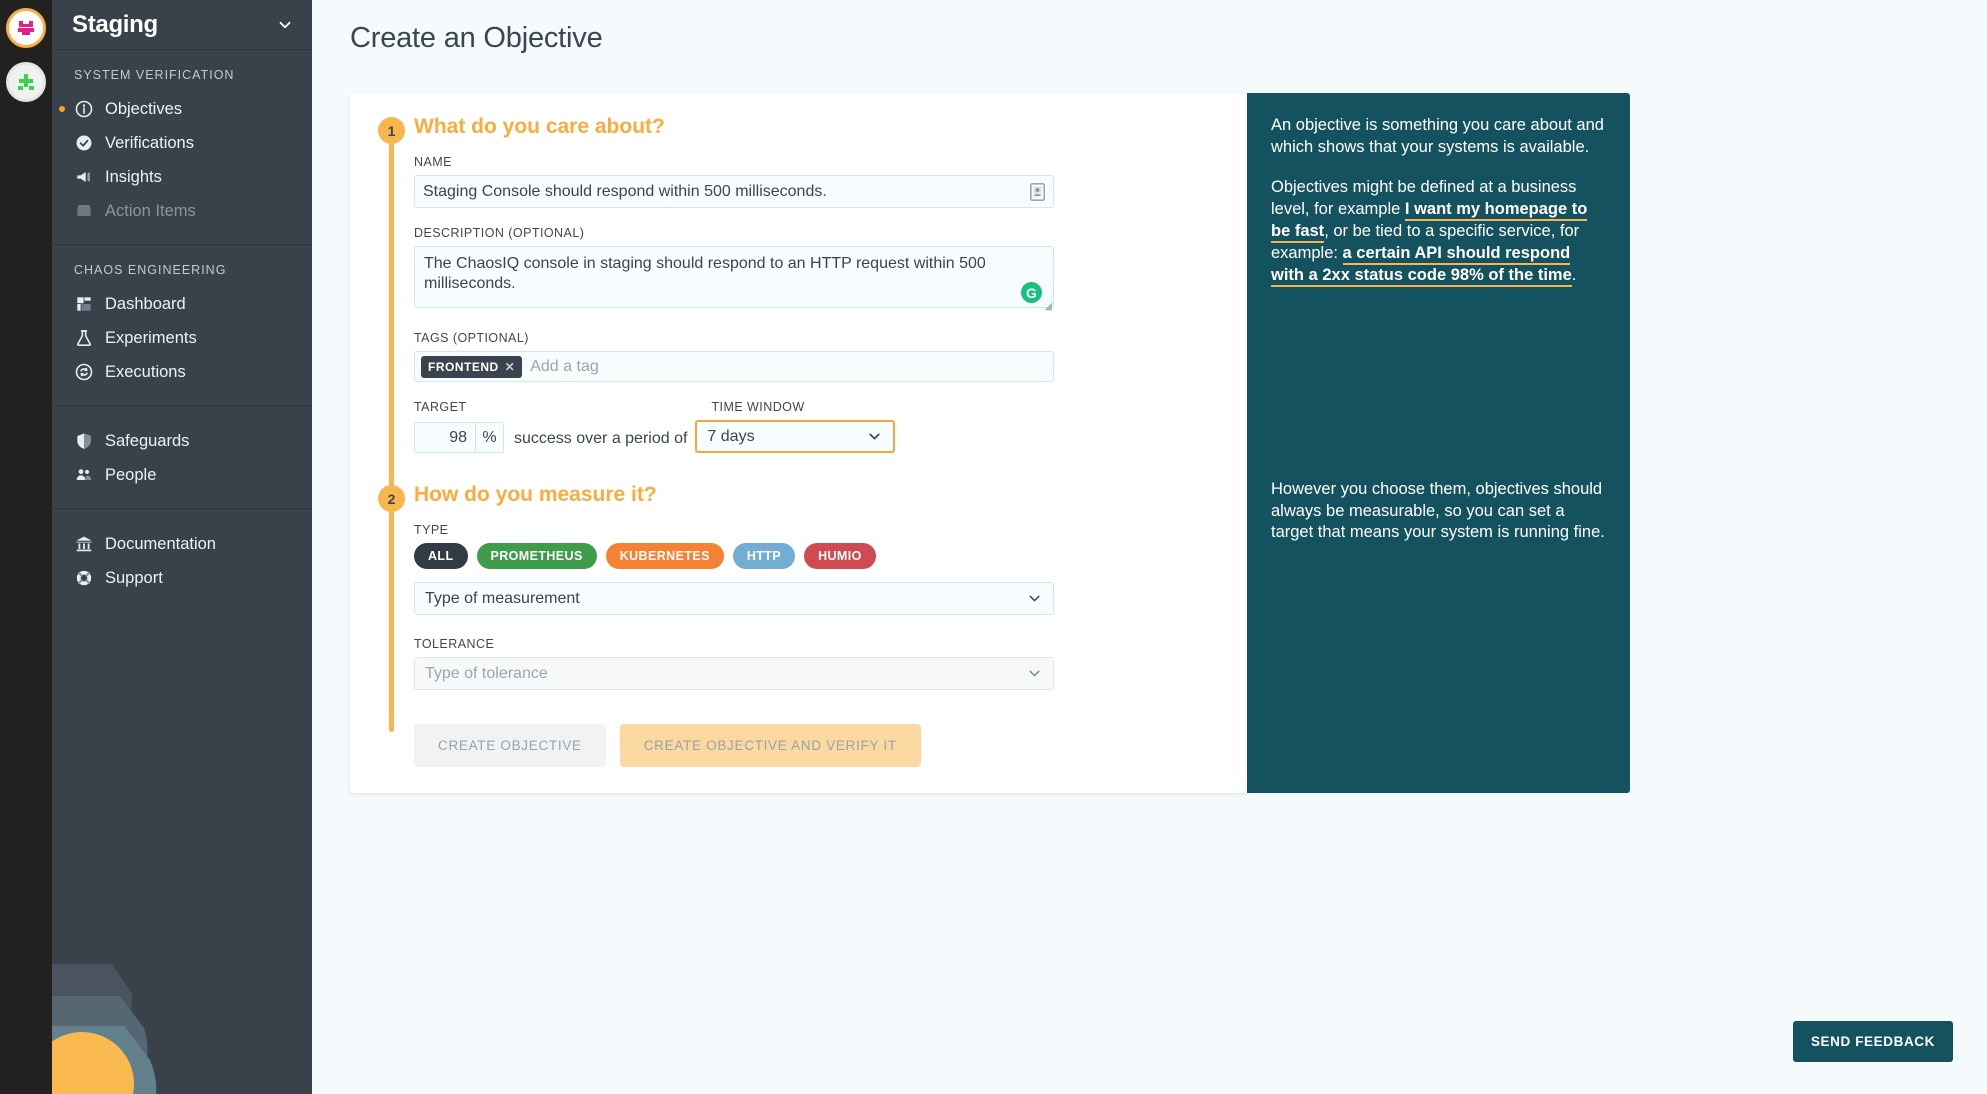 This screenshot has width=1987, height=1094. I want to click on info-p2-part3: ., so click(1574, 274).